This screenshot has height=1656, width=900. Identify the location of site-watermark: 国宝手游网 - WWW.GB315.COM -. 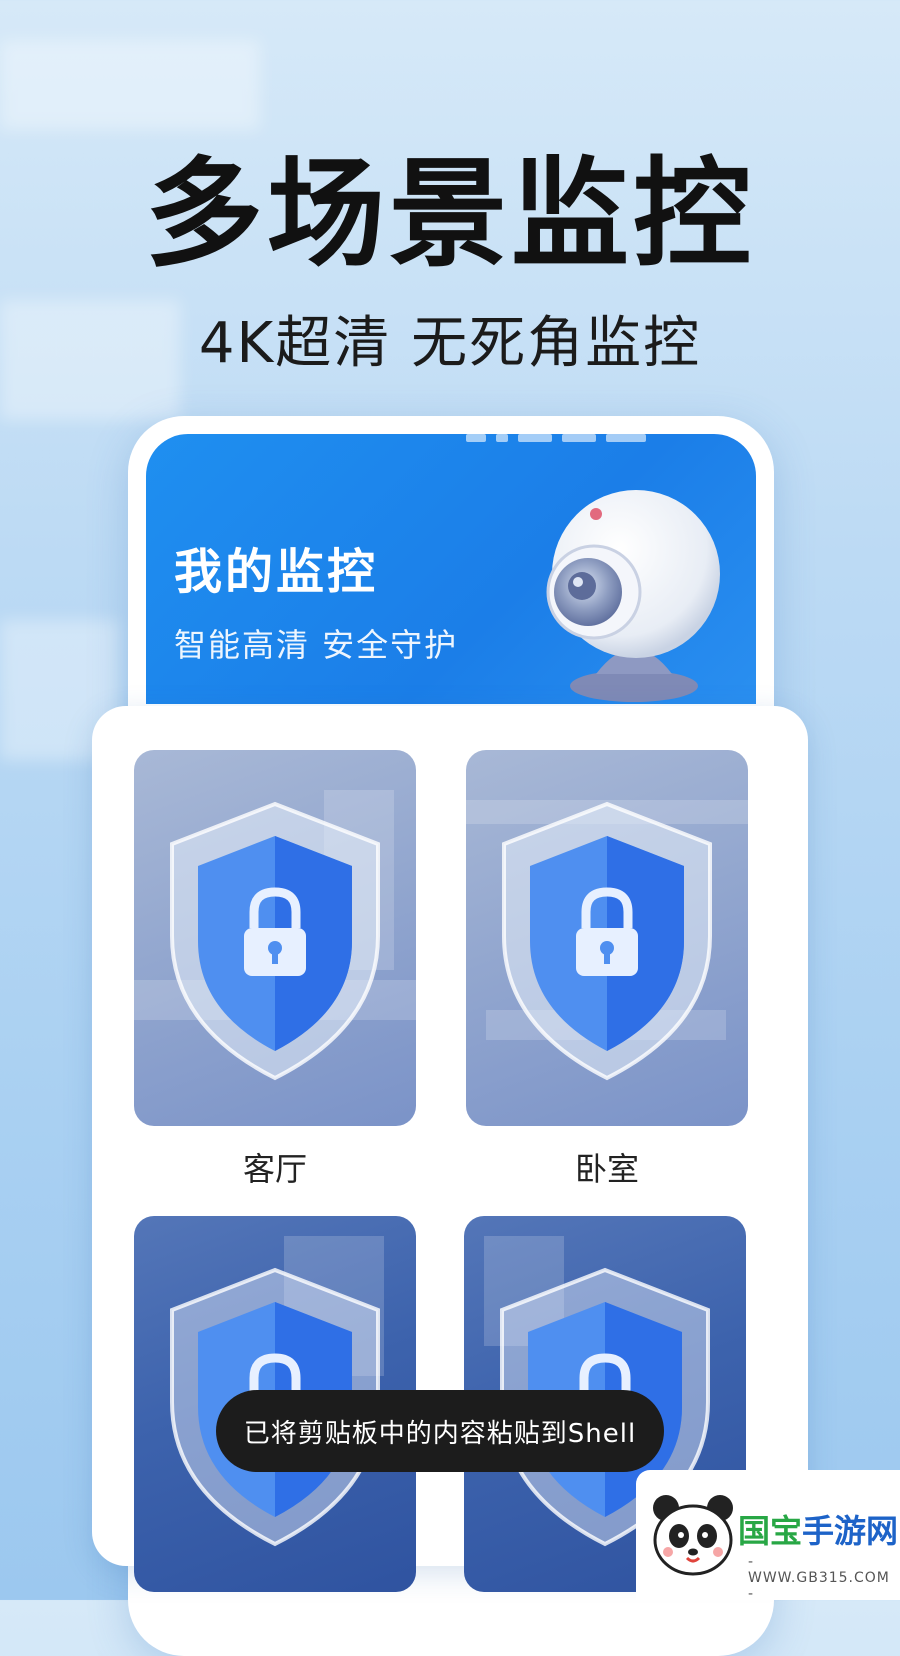
(768, 1536).